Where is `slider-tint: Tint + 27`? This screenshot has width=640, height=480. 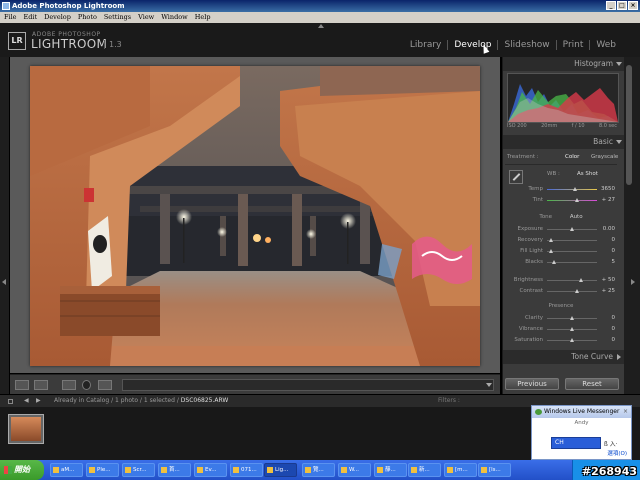 slider-tint: Tint + 27 is located at coordinates (561, 200).